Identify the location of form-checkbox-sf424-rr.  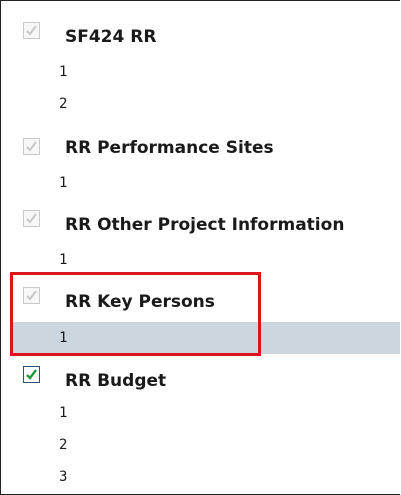
(31, 30).